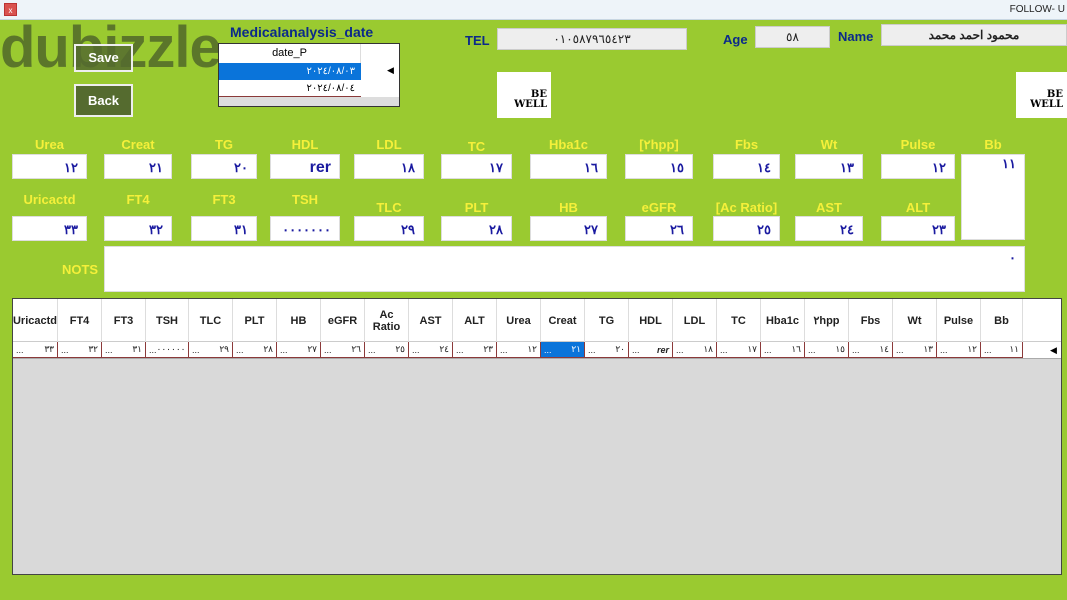 The image size is (1067, 600). I want to click on column-header: Uricactd, so click(35, 320).